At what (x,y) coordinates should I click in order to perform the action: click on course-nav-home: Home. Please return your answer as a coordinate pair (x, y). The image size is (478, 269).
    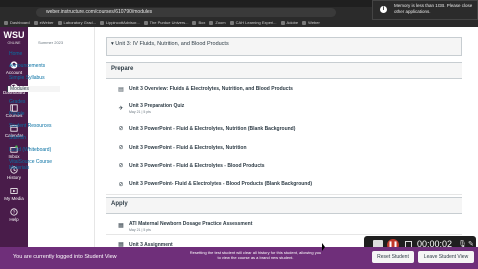
    Looking at the image, I should click on (15, 54).